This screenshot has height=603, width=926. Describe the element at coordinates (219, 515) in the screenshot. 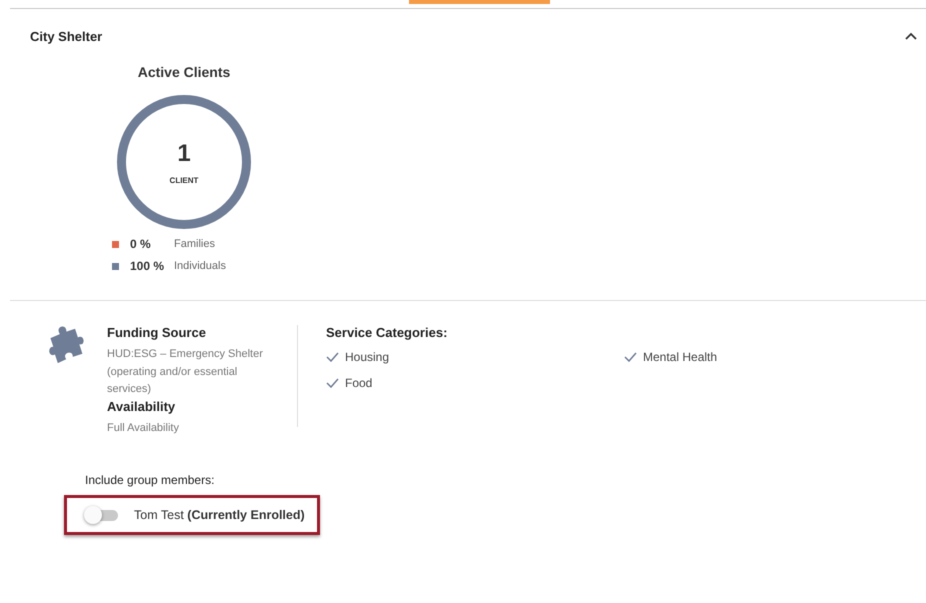

I see `member-name: Tom Test (Currently Enrolled)` at that location.